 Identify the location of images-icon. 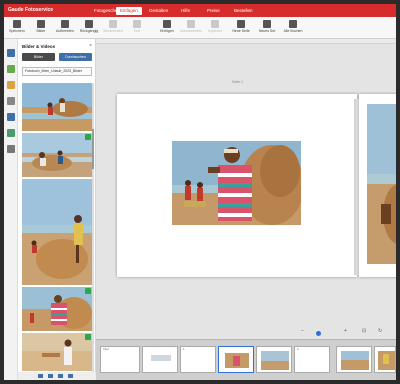
(41, 24).